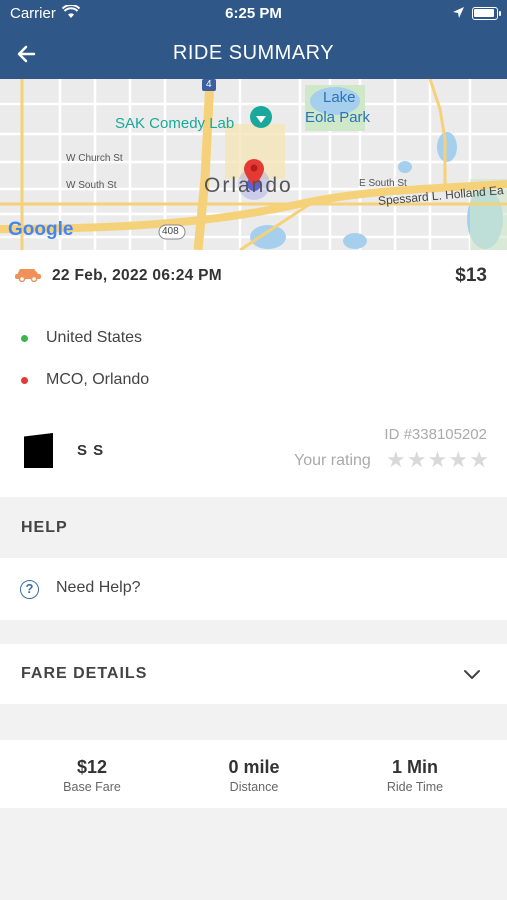  What do you see at coordinates (248, 185) in the screenshot?
I see `map-label-orlando: Orlando` at bounding box center [248, 185].